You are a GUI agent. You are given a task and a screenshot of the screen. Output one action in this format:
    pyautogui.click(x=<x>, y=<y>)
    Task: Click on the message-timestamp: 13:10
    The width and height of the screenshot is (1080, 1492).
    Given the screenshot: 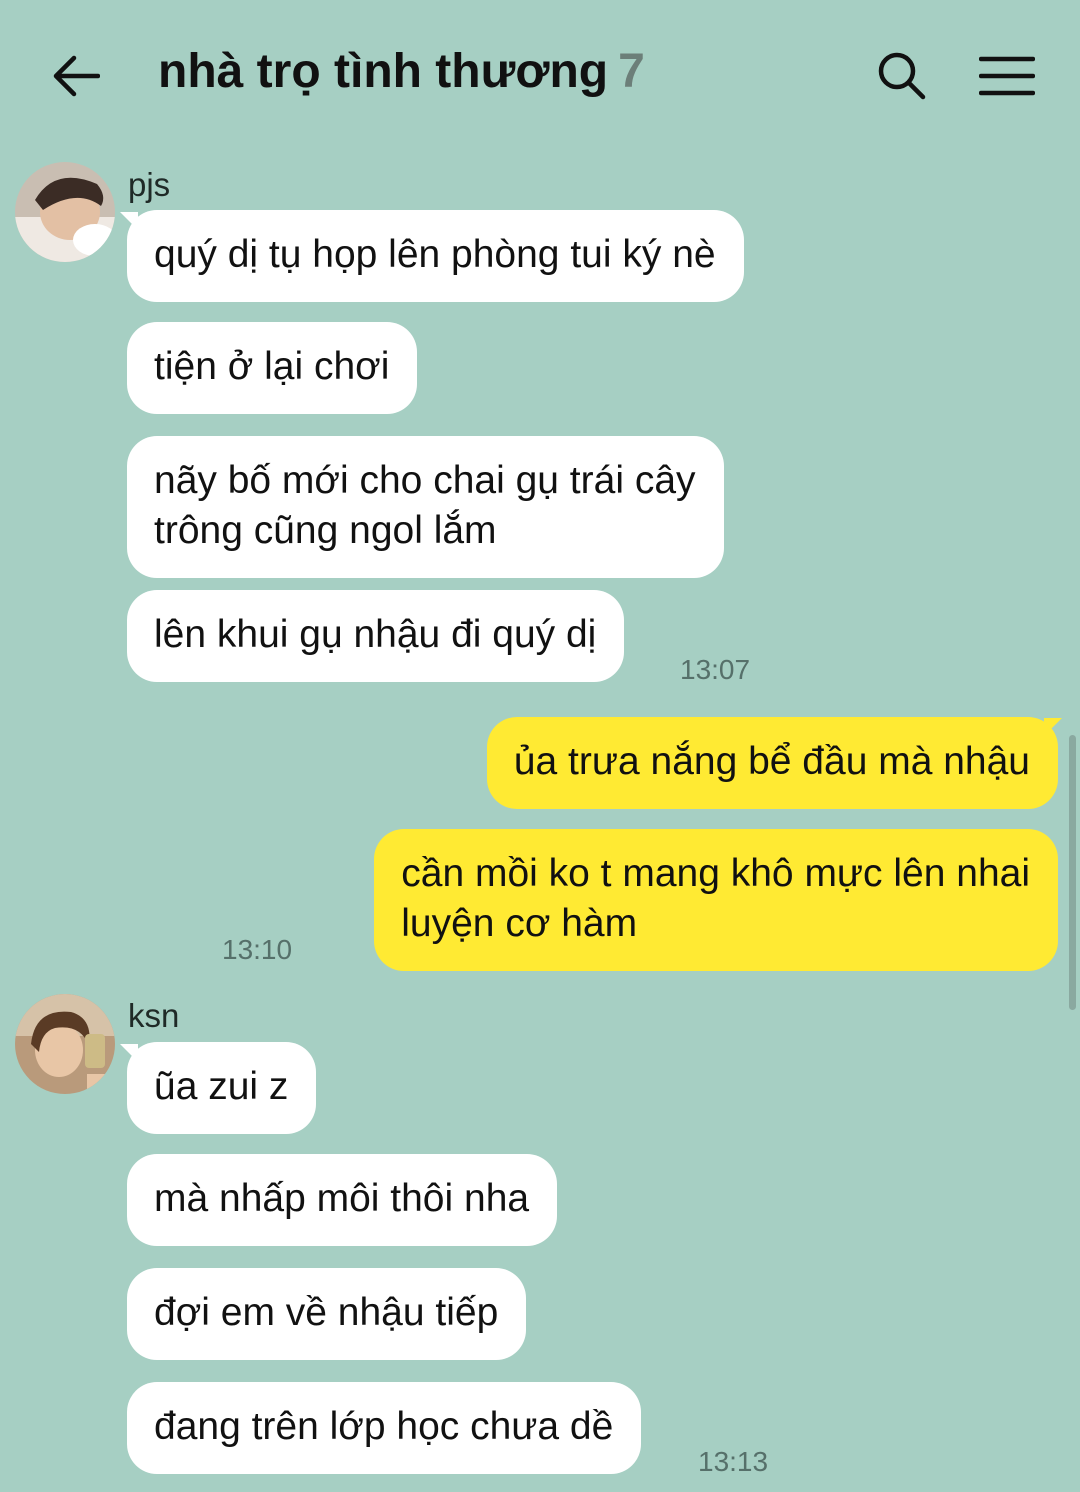 What is the action you would take?
    pyautogui.click(x=257, y=949)
    